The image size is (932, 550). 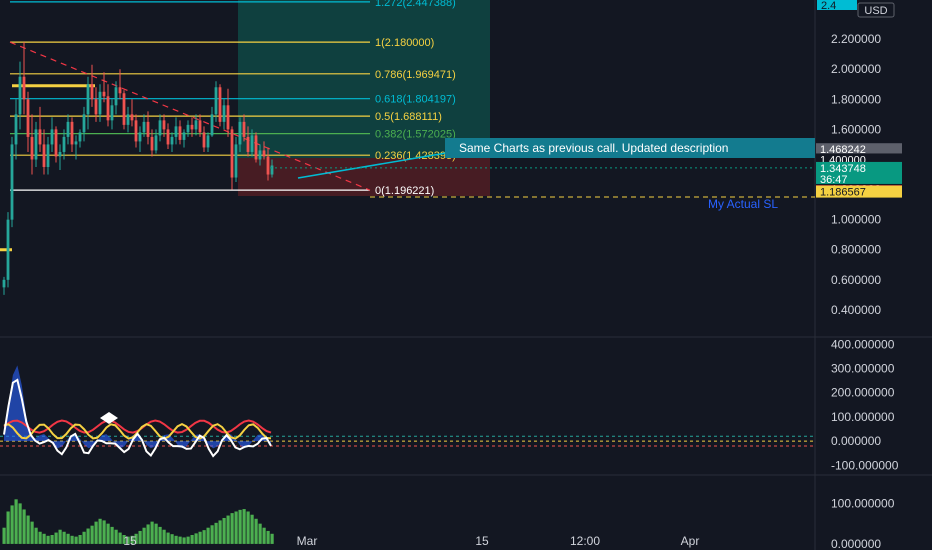 I want to click on price-tick-label: 0.600000, so click(x=856, y=280).